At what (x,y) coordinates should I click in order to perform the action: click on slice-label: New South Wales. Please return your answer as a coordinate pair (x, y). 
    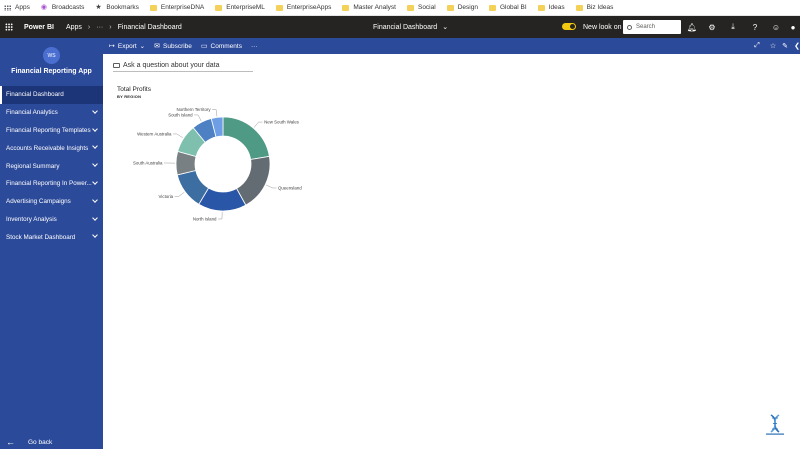
    Looking at the image, I should click on (282, 122).